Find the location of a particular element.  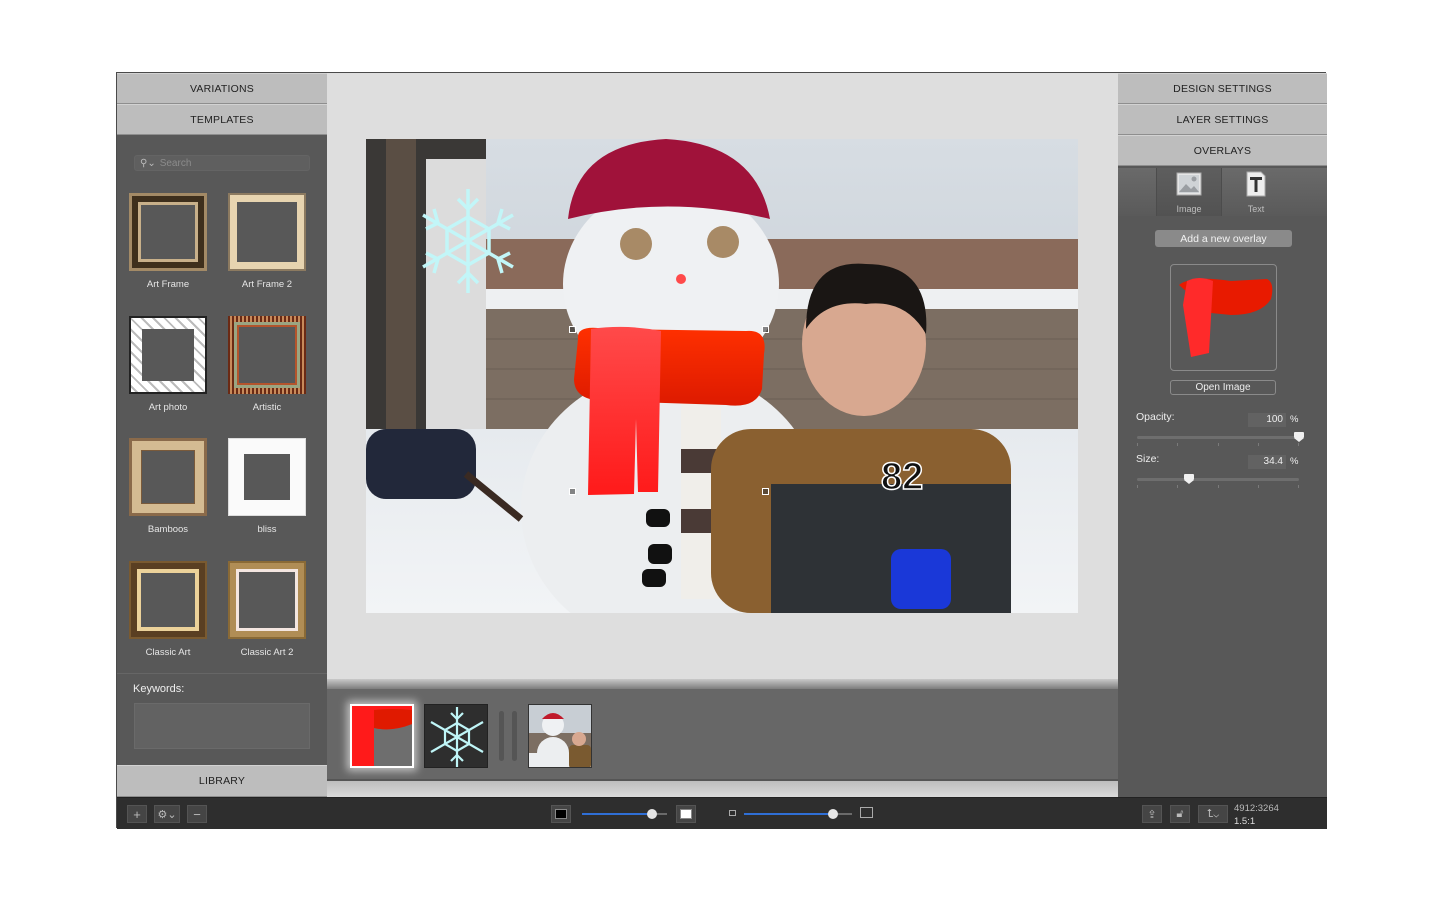

overlay-type-toolbar: Image Text is located at coordinates (1222, 192).